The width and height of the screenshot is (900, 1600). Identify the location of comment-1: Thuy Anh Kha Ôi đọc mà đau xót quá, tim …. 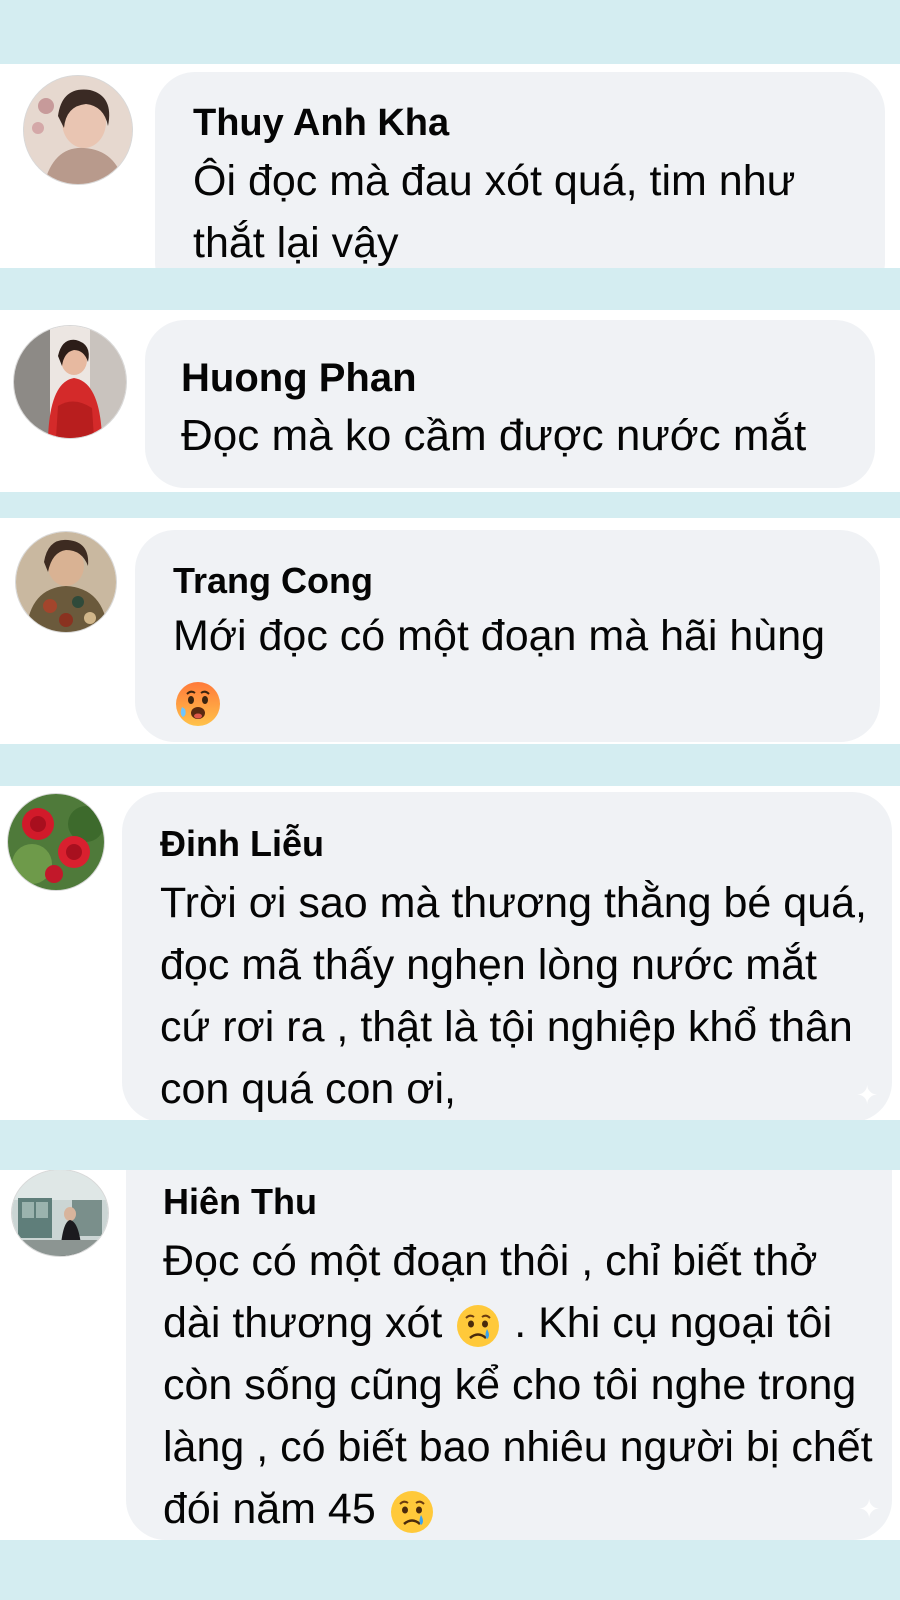
(450, 166).